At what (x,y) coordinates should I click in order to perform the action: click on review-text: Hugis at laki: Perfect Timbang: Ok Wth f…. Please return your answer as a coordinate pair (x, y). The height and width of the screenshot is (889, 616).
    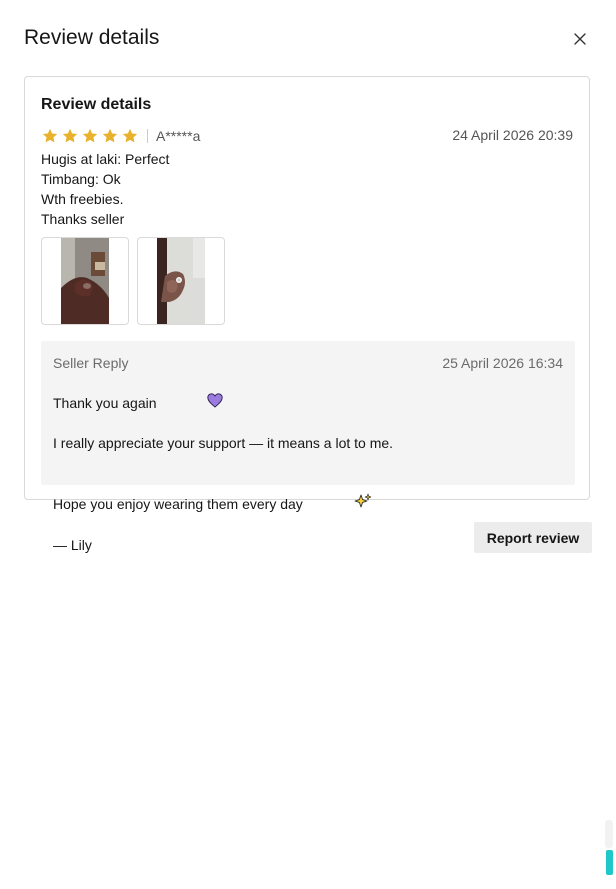
    Looking at the image, I should click on (105, 189).